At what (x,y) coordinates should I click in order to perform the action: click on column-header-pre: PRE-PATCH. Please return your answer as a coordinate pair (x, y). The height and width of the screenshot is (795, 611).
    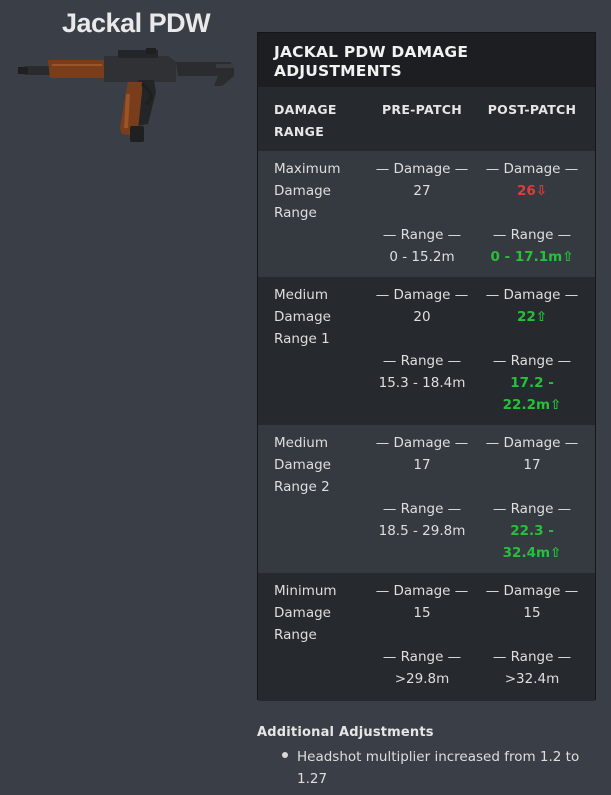
    Looking at the image, I should click on (422, 109).